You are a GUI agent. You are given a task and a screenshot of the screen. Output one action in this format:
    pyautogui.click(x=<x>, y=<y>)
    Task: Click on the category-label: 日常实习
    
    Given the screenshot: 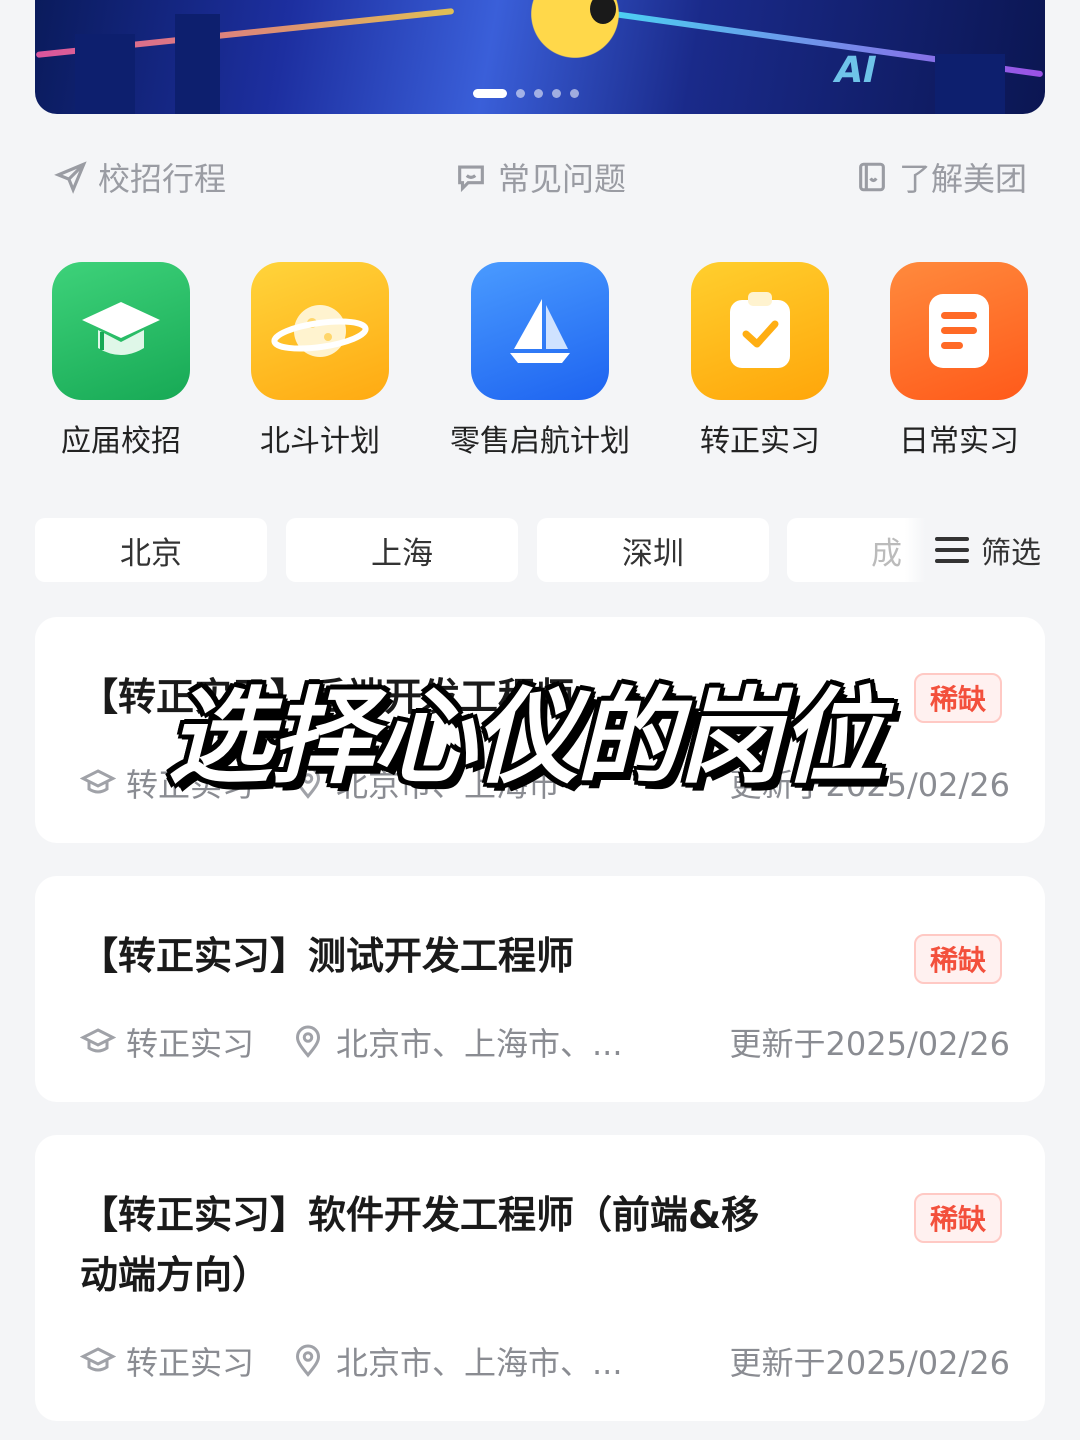 What is the action you would take?
    pyautogui.click(x=959, y=441)
    